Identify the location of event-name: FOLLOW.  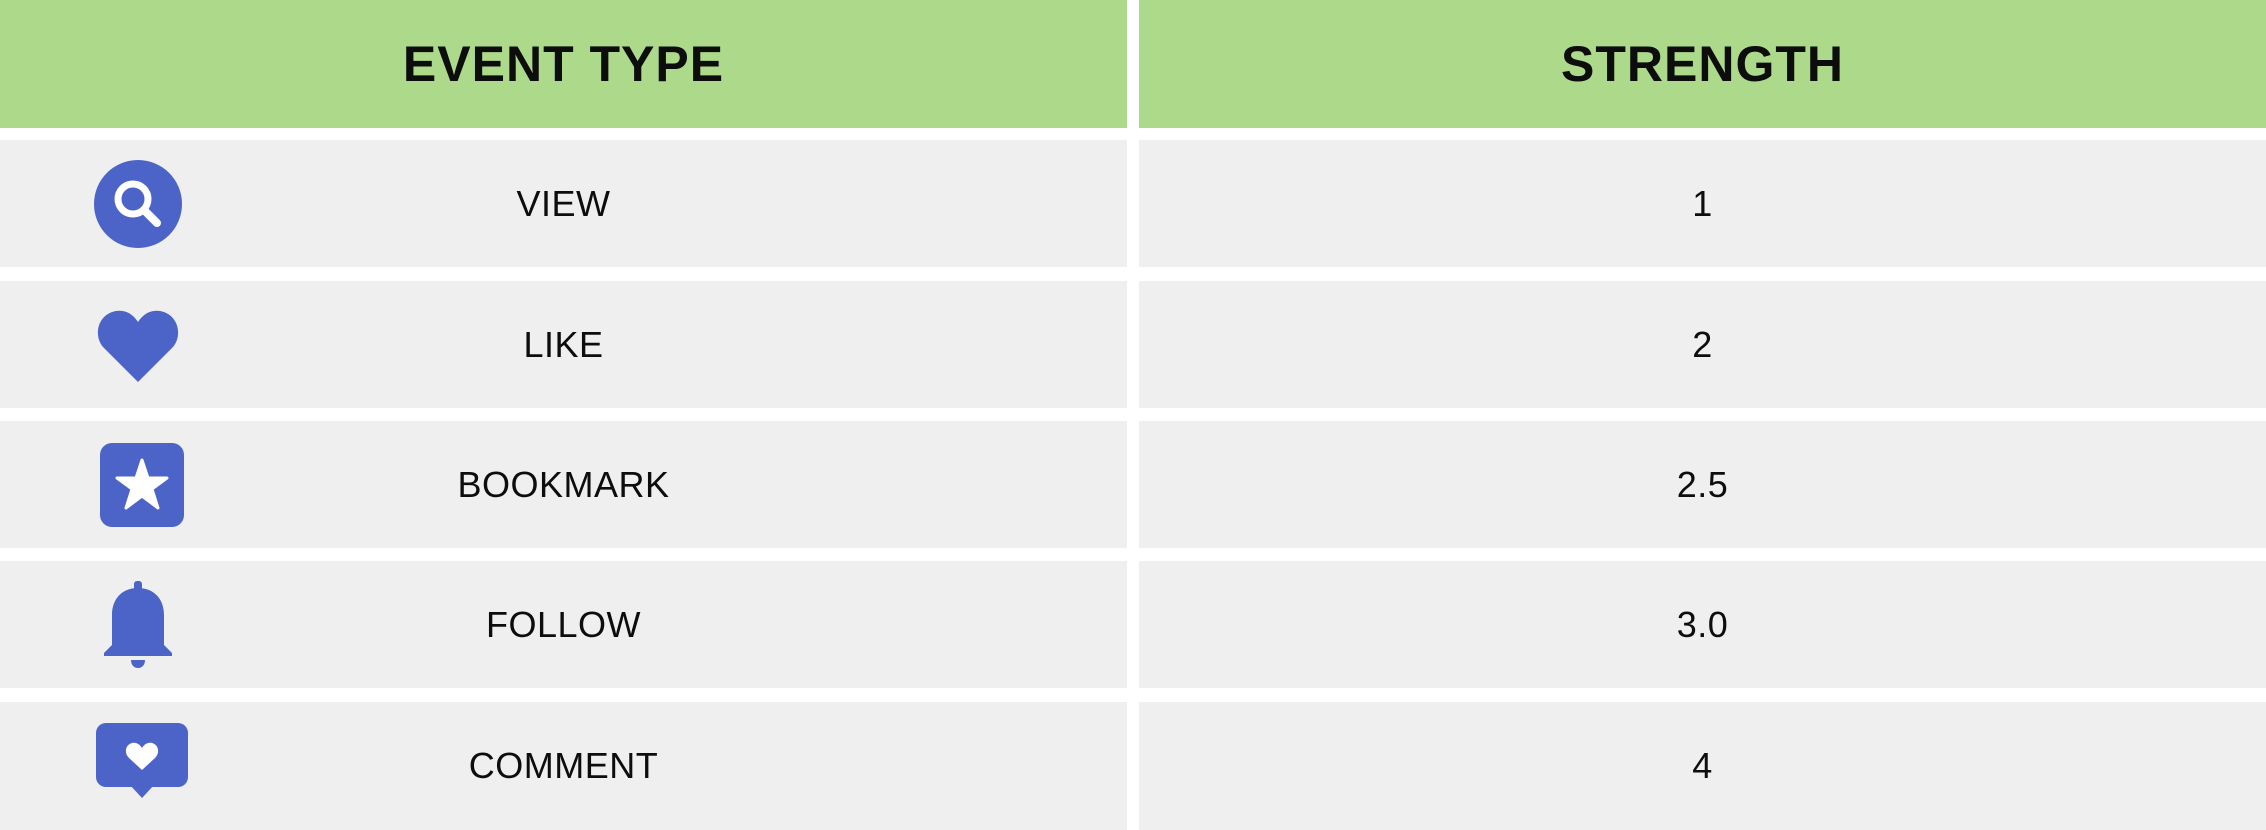
(563, 624).